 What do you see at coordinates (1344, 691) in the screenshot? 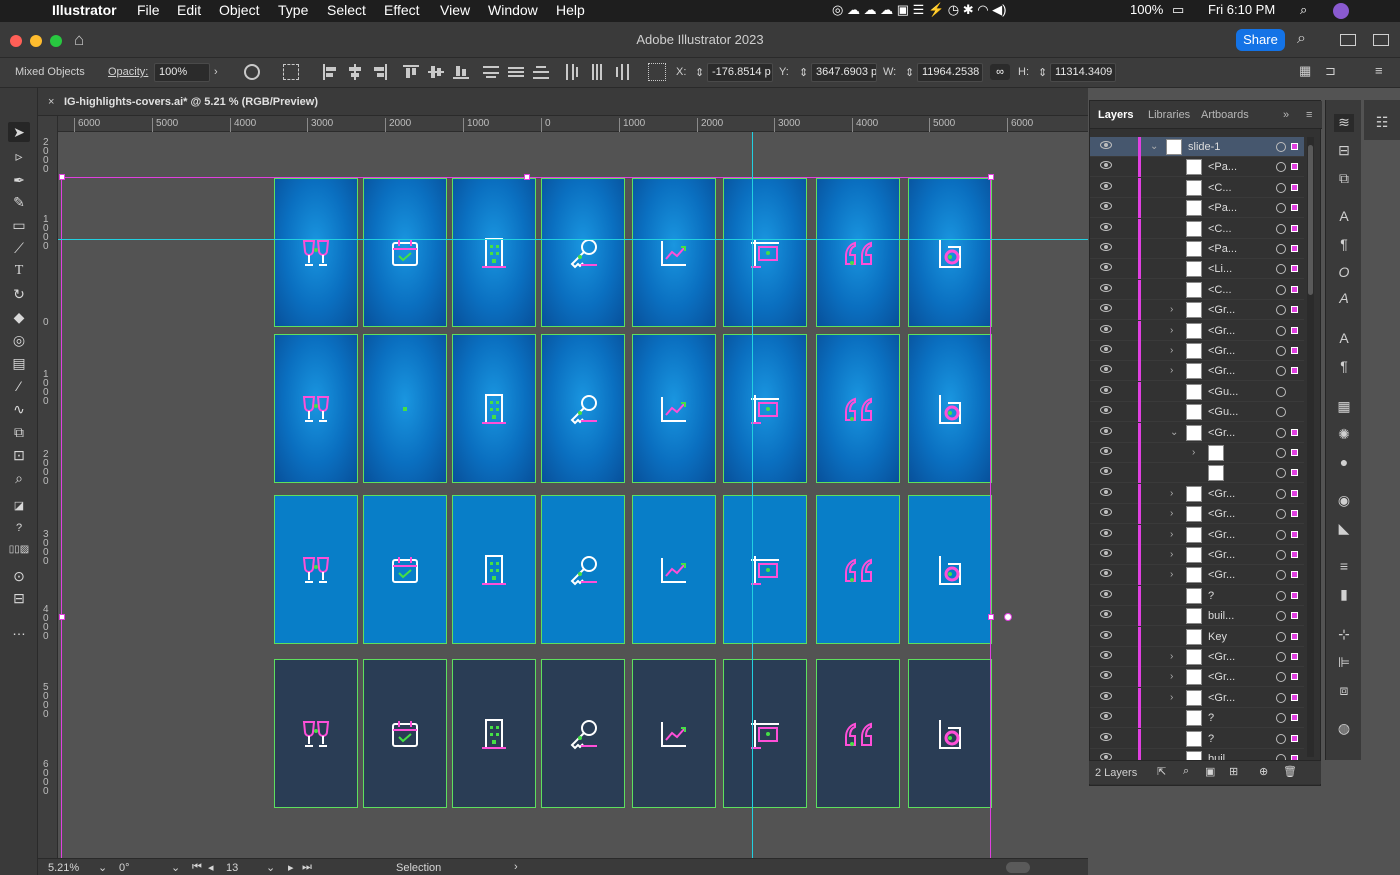
I see `pathfinder-panel-icon: ⧈` at bounding box center [1344, 691].